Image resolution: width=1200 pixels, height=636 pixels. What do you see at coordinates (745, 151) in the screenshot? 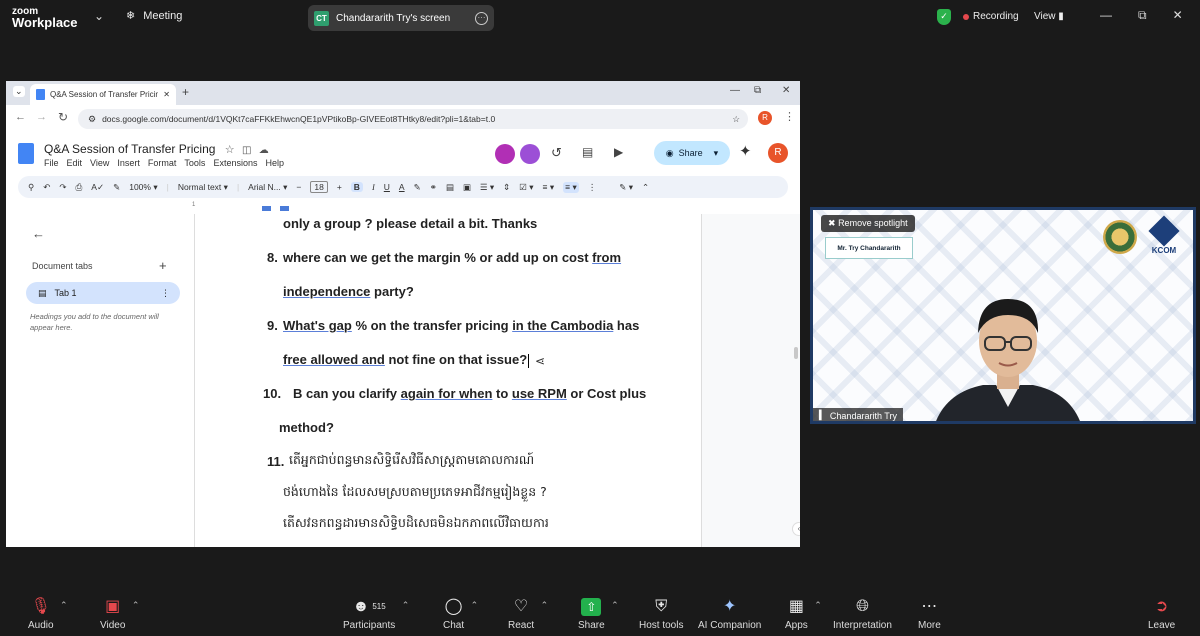
I see `gemini-sparkle-icon: ✦` at bounding box center [745, 151].